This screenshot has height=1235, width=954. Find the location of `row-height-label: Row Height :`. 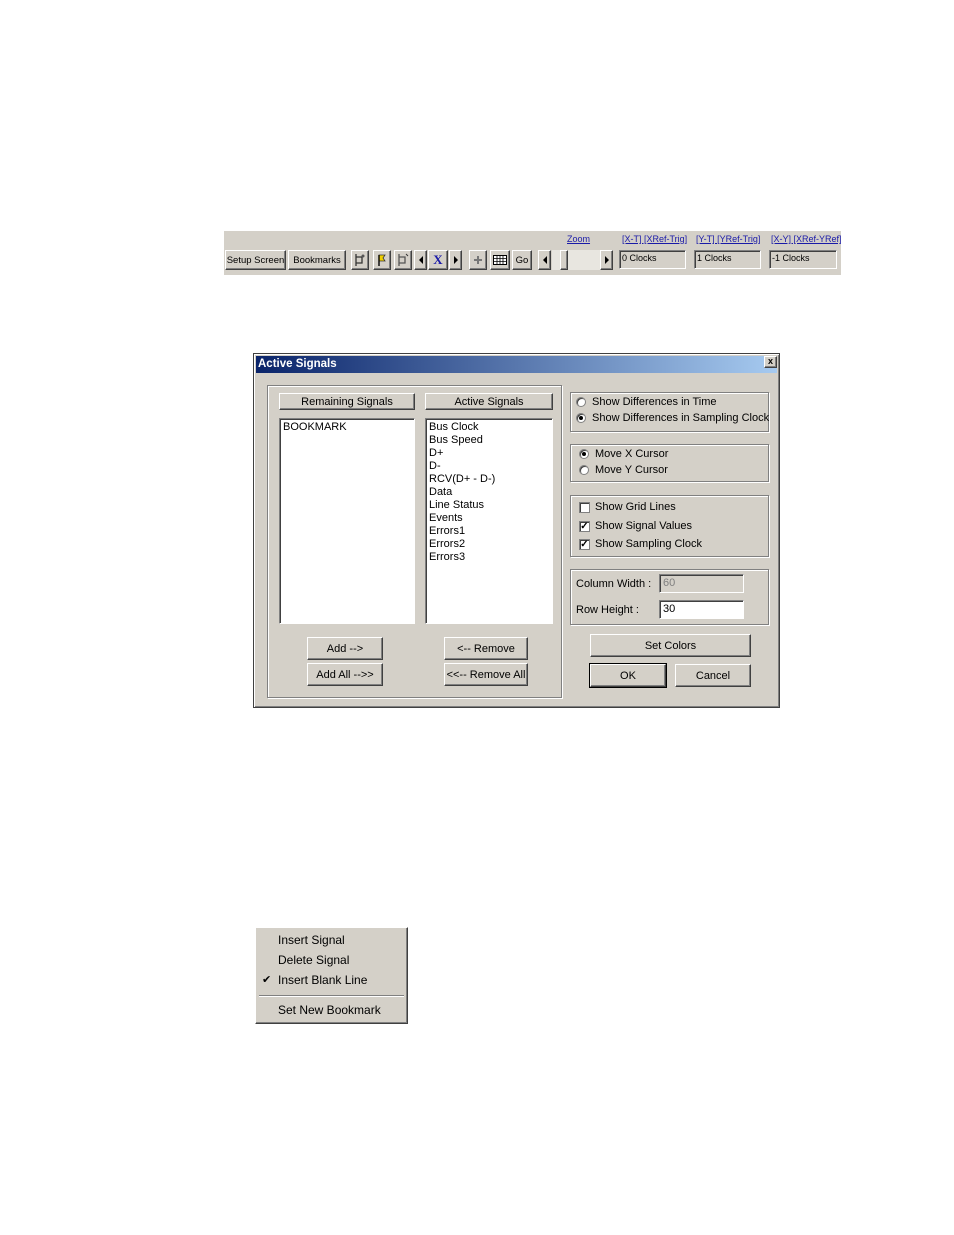

row-height-label: Row Height : is located at coordinates (607, 610).